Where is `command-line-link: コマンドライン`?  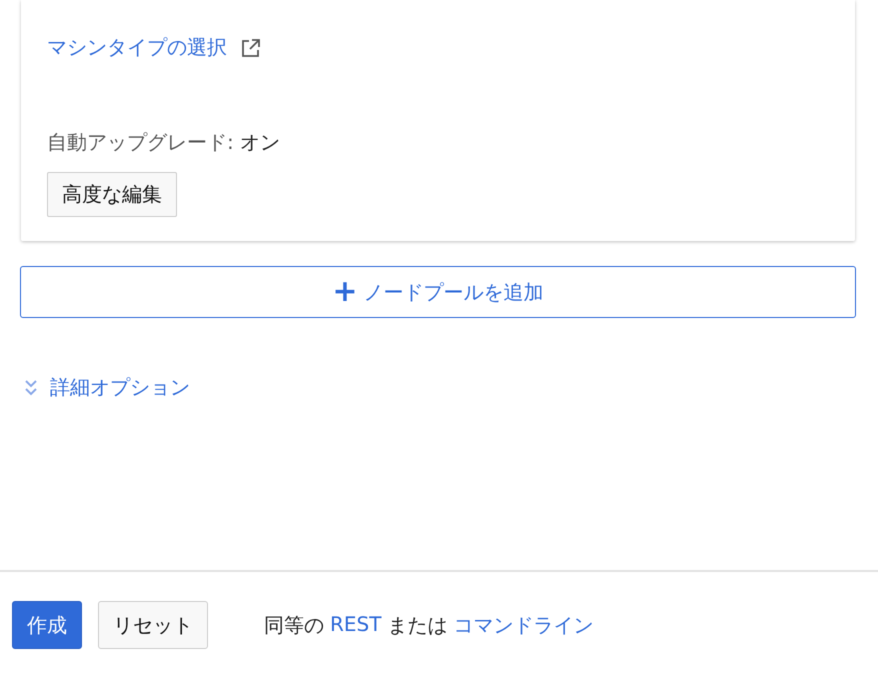 command-line-link: コマンドライン is located at coordinates (523, 625).